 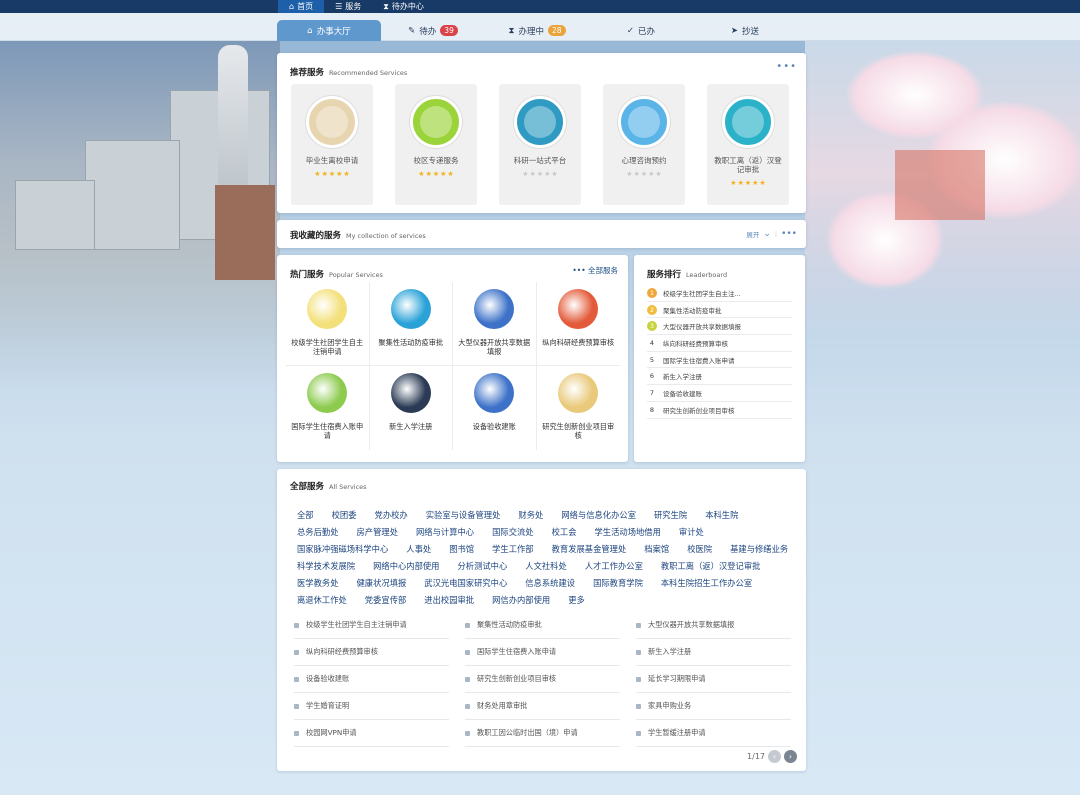 What do you see at coordinates (542, 679) in the screenshot?
I see `service-list-item: 研究生创新创业项目审核` at bounding box center [542, 679].